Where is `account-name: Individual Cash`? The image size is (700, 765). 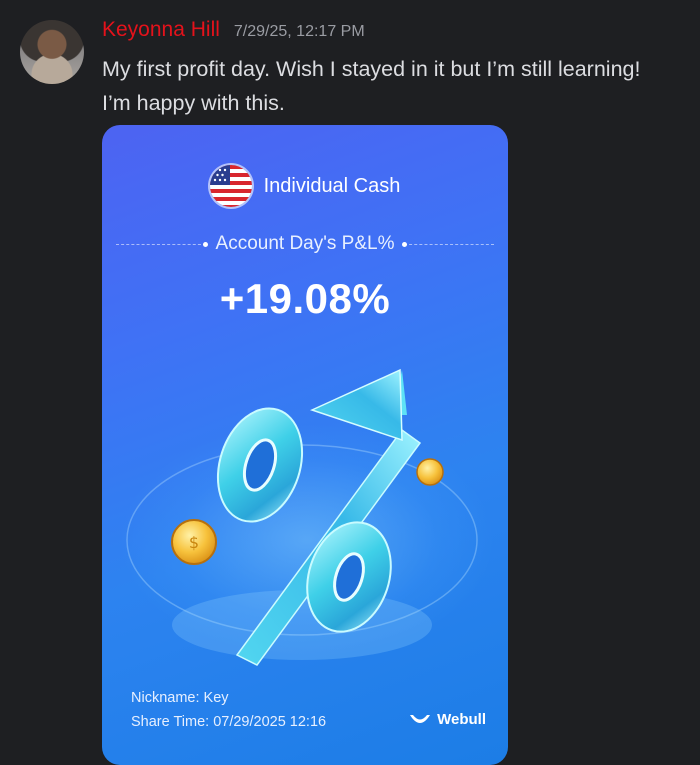
account-name: Individual Cash is located at coordinates (332, 185).